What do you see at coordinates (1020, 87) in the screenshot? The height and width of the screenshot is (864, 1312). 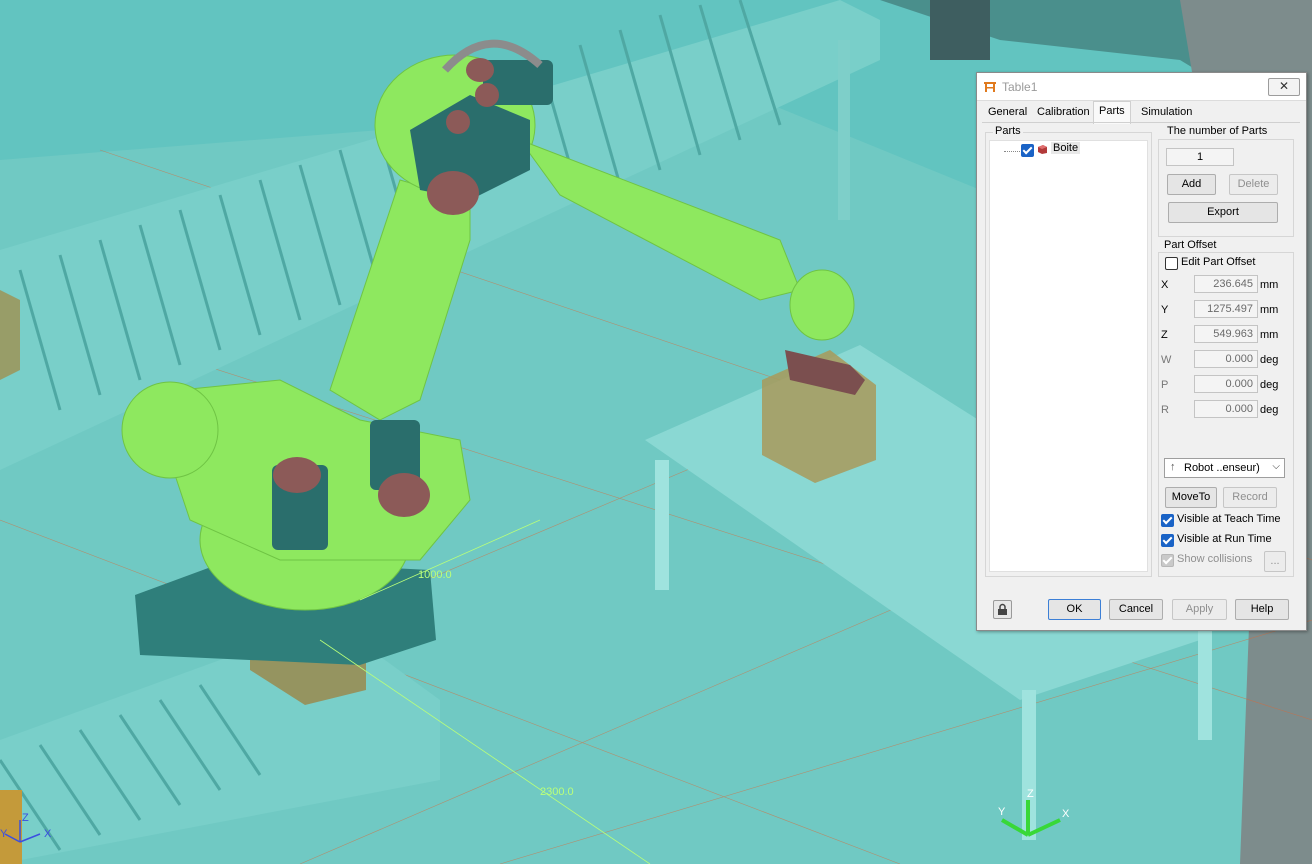 I see `dialog-title: Table1` at bounding box center [1020, 87].